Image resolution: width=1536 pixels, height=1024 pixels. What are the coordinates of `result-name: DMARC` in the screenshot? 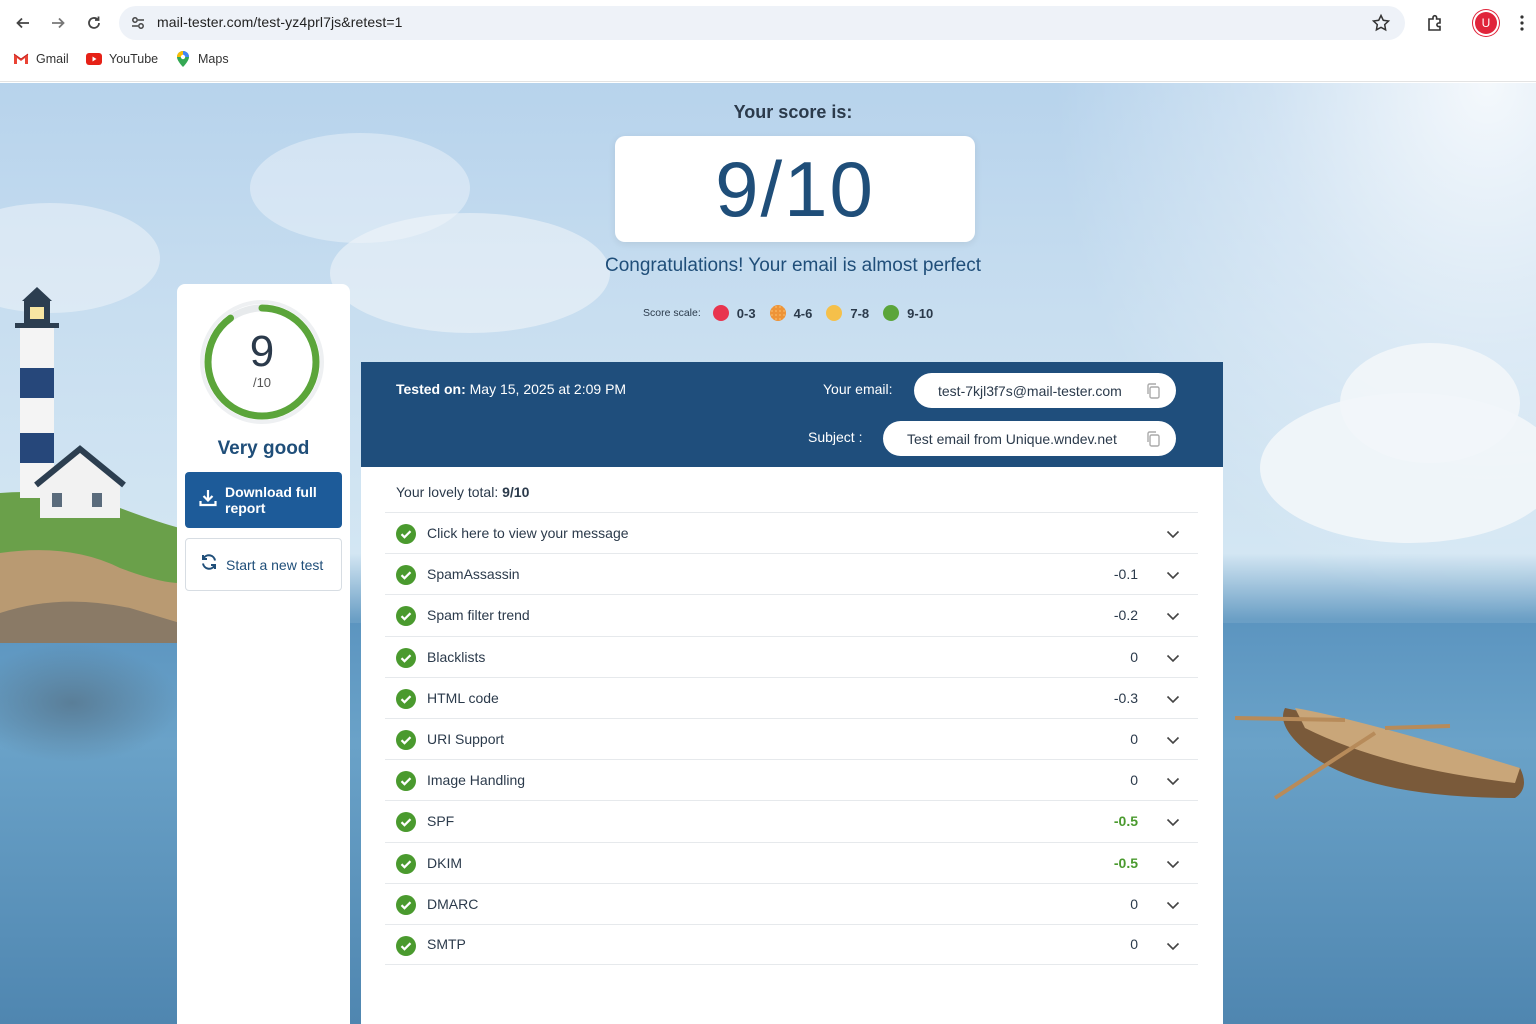 It's located at (453, 903).